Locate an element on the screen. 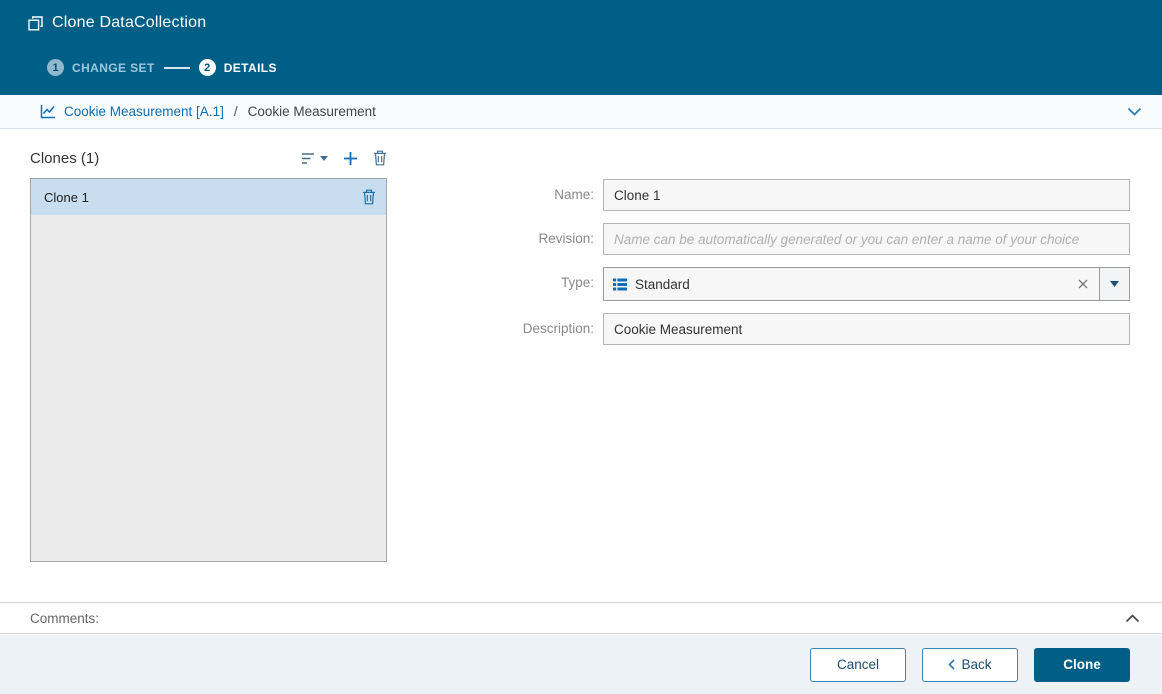 This screenshot has height=694, width=1162. type-value: Standard is located at coordinates (662, 284).